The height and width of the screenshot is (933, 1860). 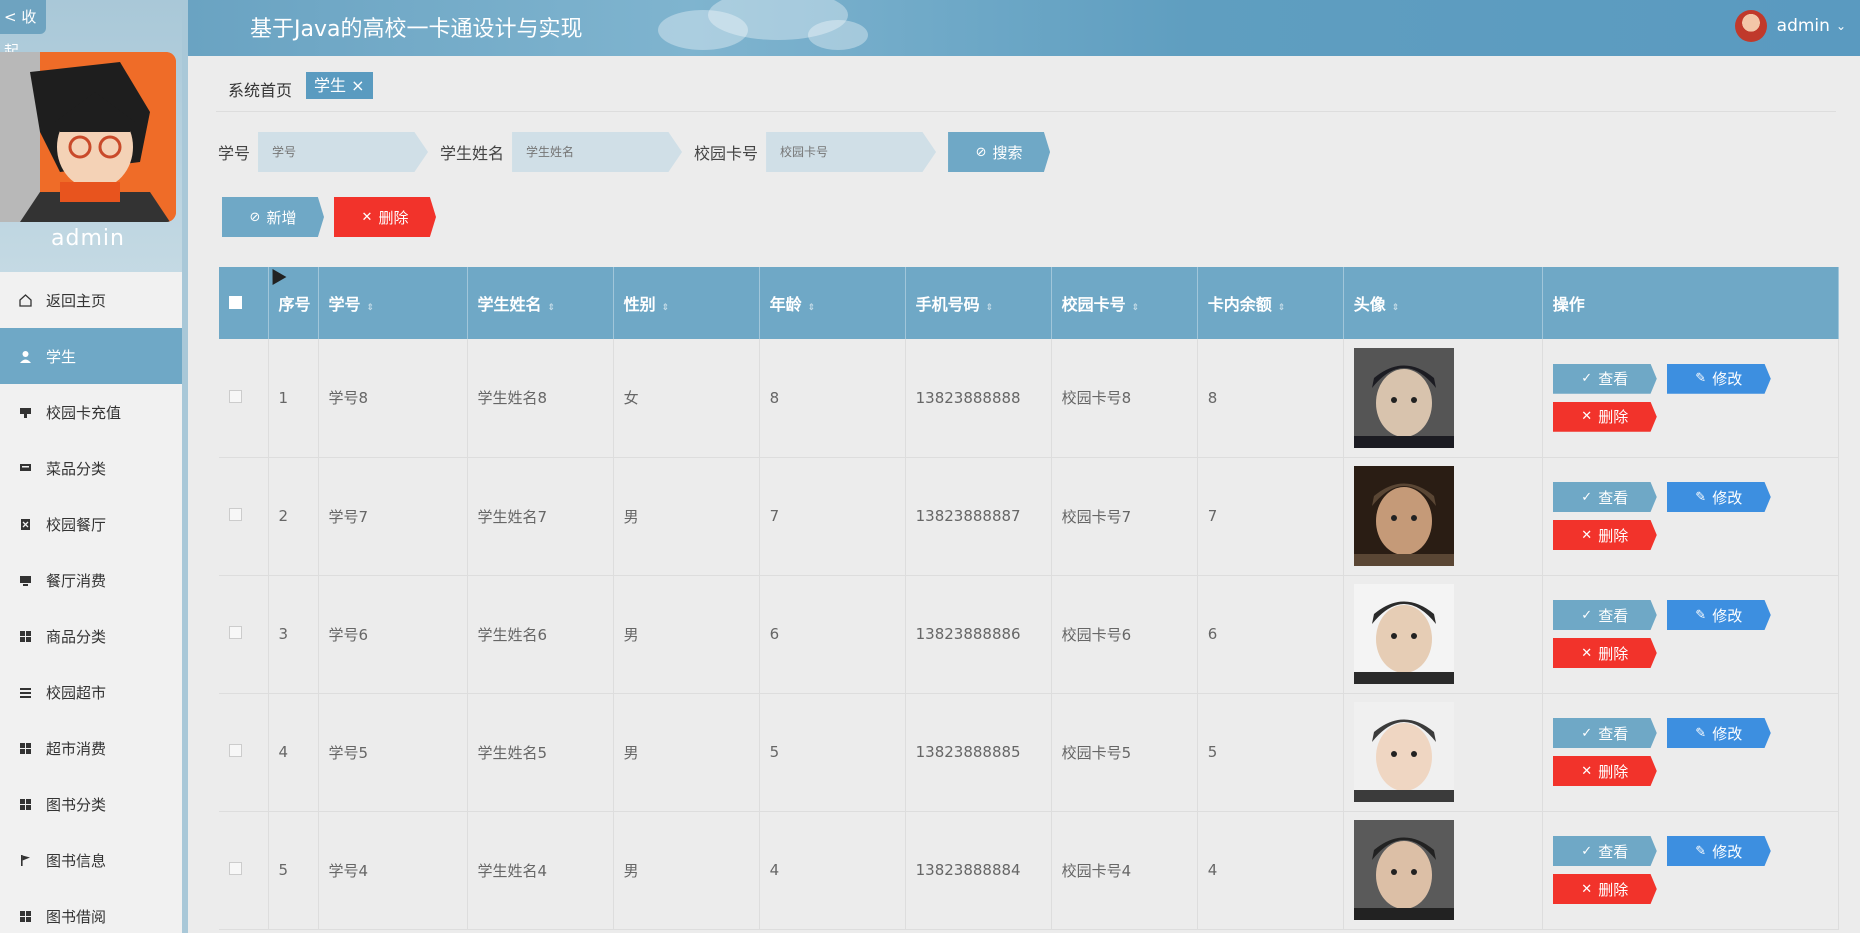 What do you see at coordinates (1443, 398) in the screenshot?
I see `cell-avatar` at bounding box center [1443, 398].